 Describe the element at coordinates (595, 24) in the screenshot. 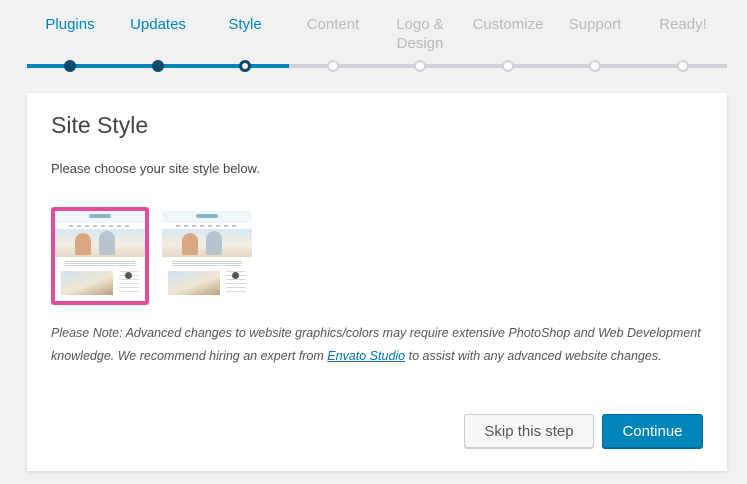

I see `step-support: Support` at that location.